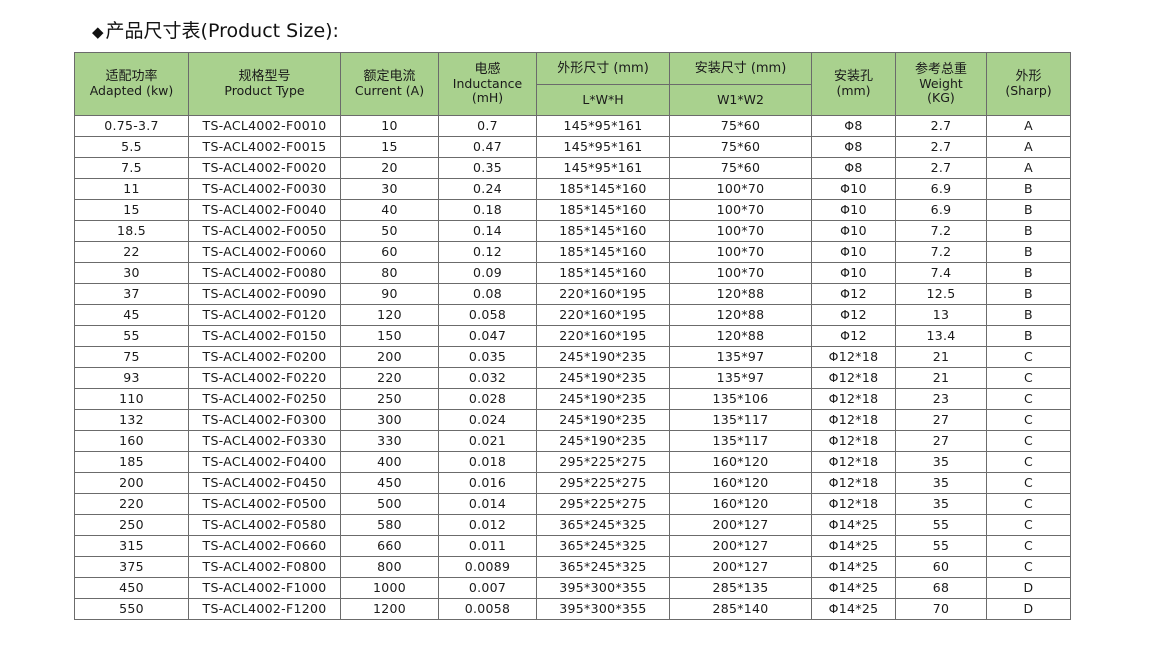 This screenshot has height=650, width=1155. Describe the element at coordinates (487, 210) in the screenshot. I see `inductance-cell: 0.18` at that location.